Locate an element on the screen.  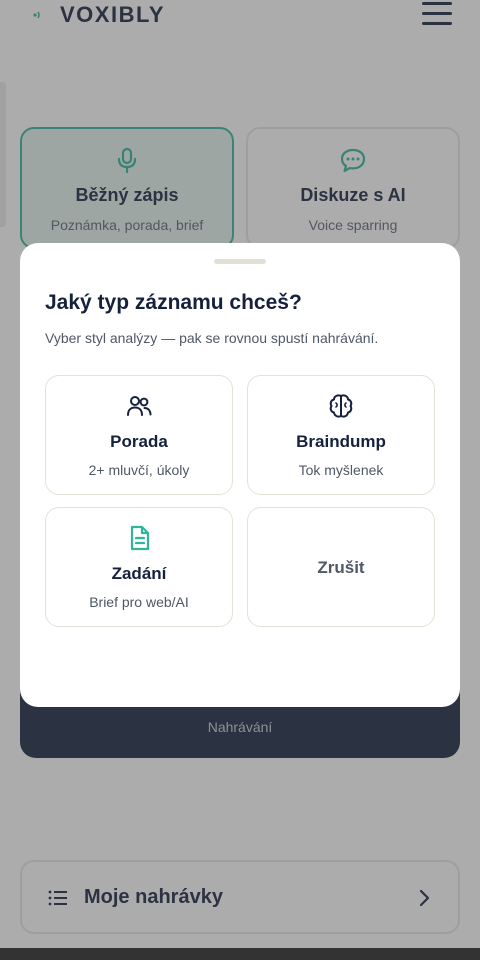
cancel-label: Zrušit is located at coordinates (341, 567).